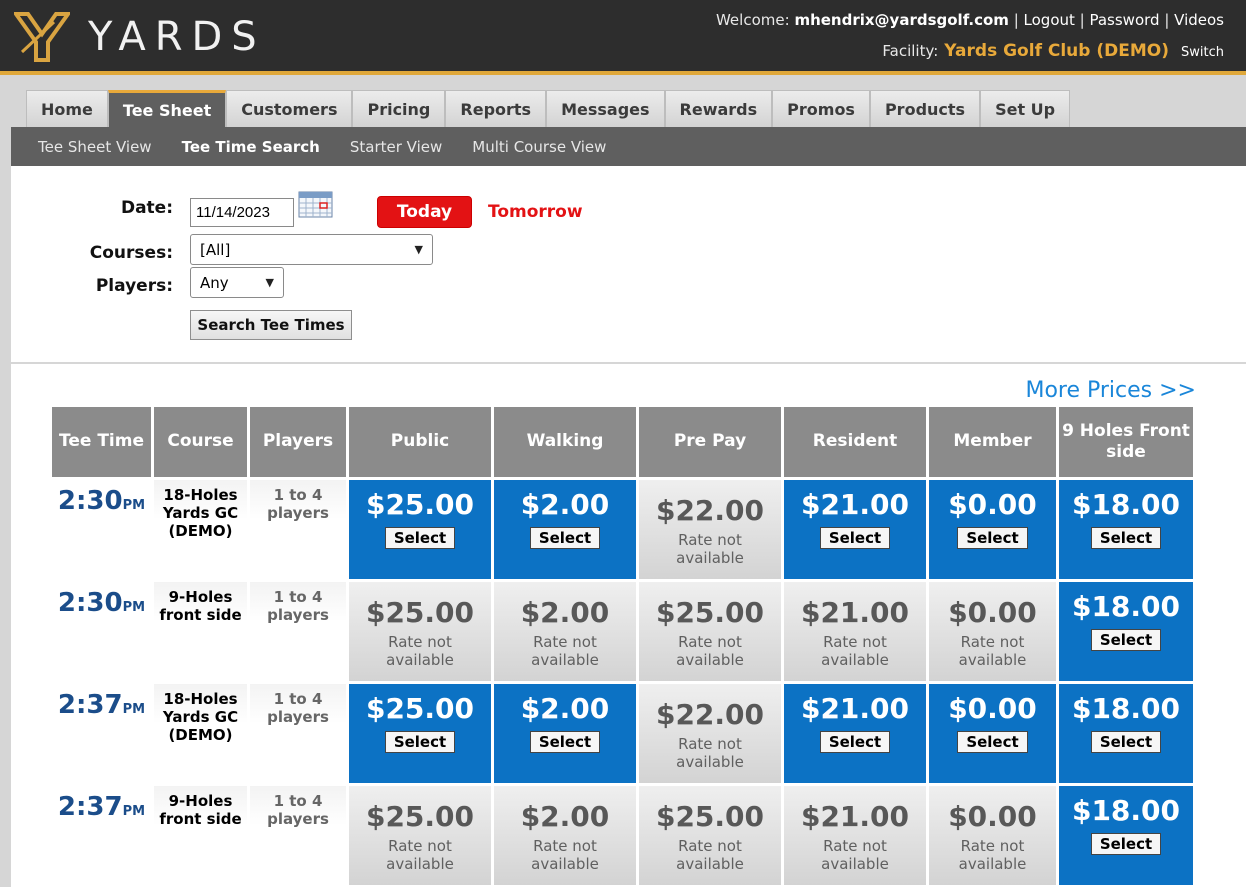  What do you see at coordinates (251, 147) in the screenshot?
I see `subnav-tee-time-search: Tee Time Search` at bounding box center [251, 147].